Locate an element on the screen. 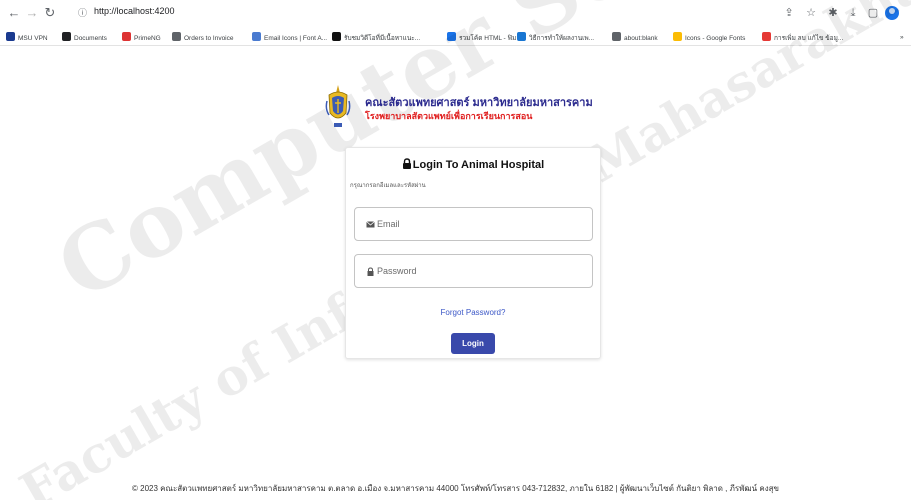  password-placeholder: Password is located at coordinates (397, 271).